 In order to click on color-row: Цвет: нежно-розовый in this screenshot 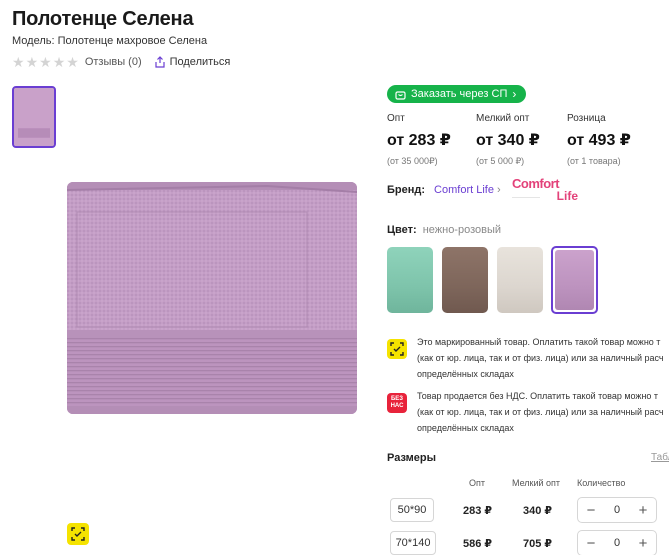, I will do `click(444, 230)`.